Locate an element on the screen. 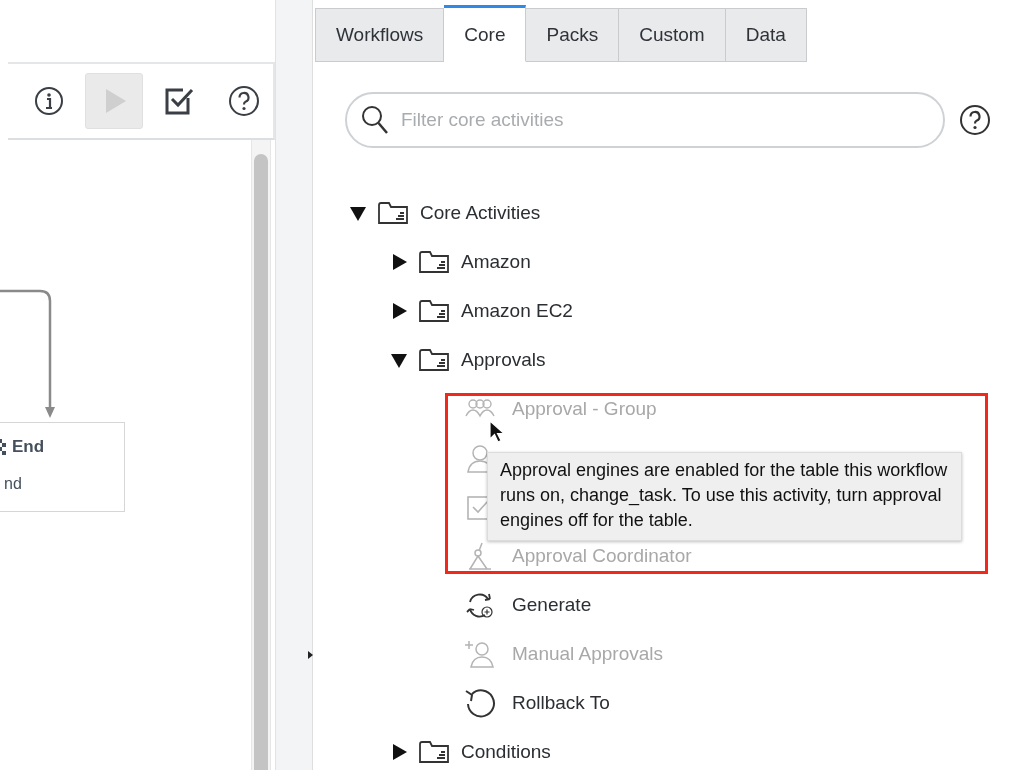 The height and width of the screenshot is (770, 1020). activity-item: Rollback To is located at coordinates (561, 702).